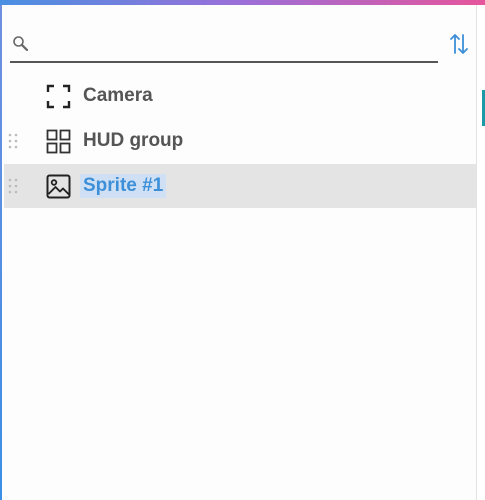 This screenshot has width=485, height=500. What do you see at coordinates (480, 252) in the screenshot?
I see `right-scroll-edge` at bounding box center [480, 252].